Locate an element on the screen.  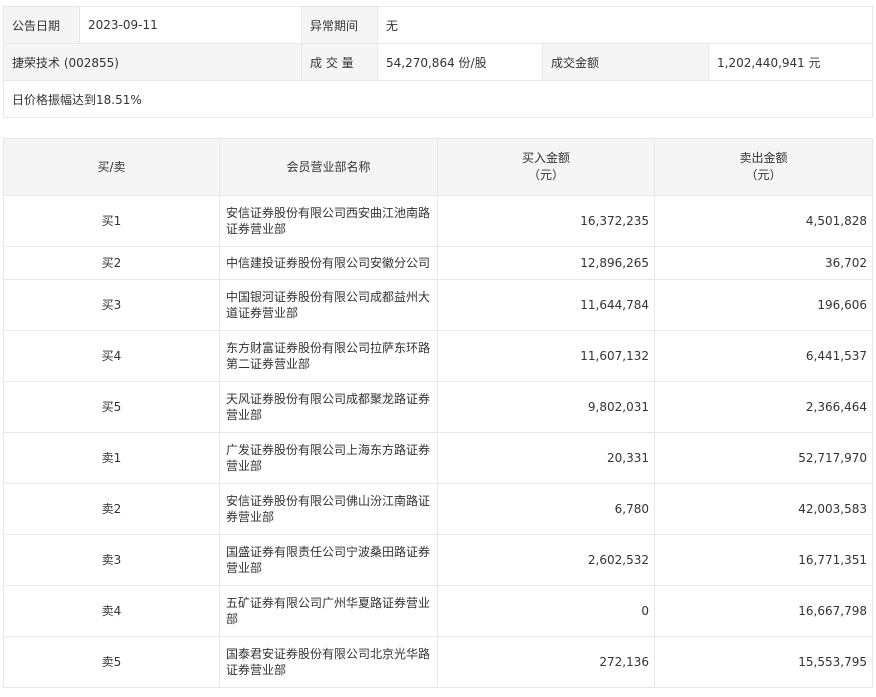
header-sell-label: 卖出金额 is located at coordinates (763, 158).